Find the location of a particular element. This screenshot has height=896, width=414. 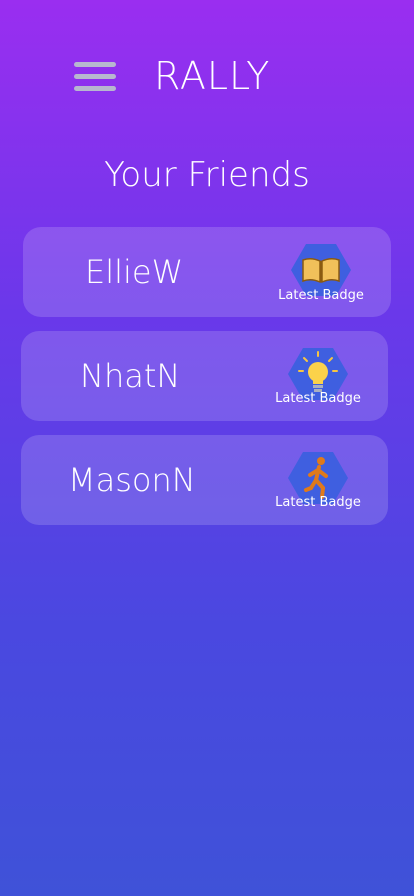

friend-name: NhatN is located at coordinates (130, 376).